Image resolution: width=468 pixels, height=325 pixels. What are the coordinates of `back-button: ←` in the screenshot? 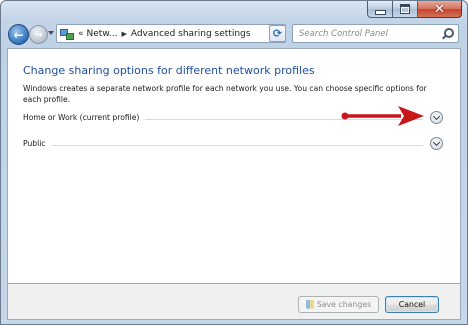 It's located at (18, 34).